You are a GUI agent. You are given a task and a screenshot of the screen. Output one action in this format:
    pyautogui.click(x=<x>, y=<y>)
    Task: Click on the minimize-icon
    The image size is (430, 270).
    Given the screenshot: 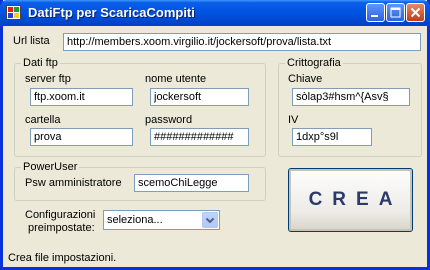 What is the action you would take?
    pyautogui.click(x=374, y=16)
    